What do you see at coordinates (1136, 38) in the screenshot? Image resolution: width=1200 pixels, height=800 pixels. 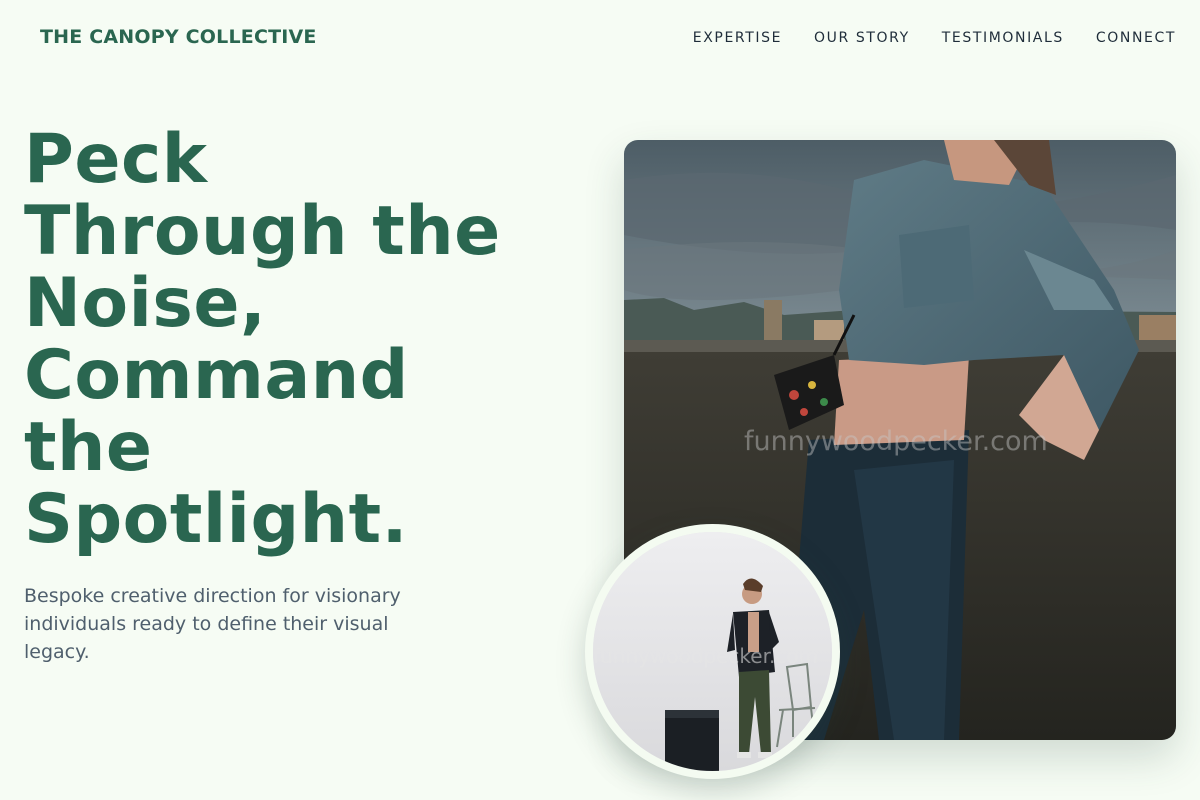 I see `nav-link-connect: CONNECT` at bounding box center [1136, 38].